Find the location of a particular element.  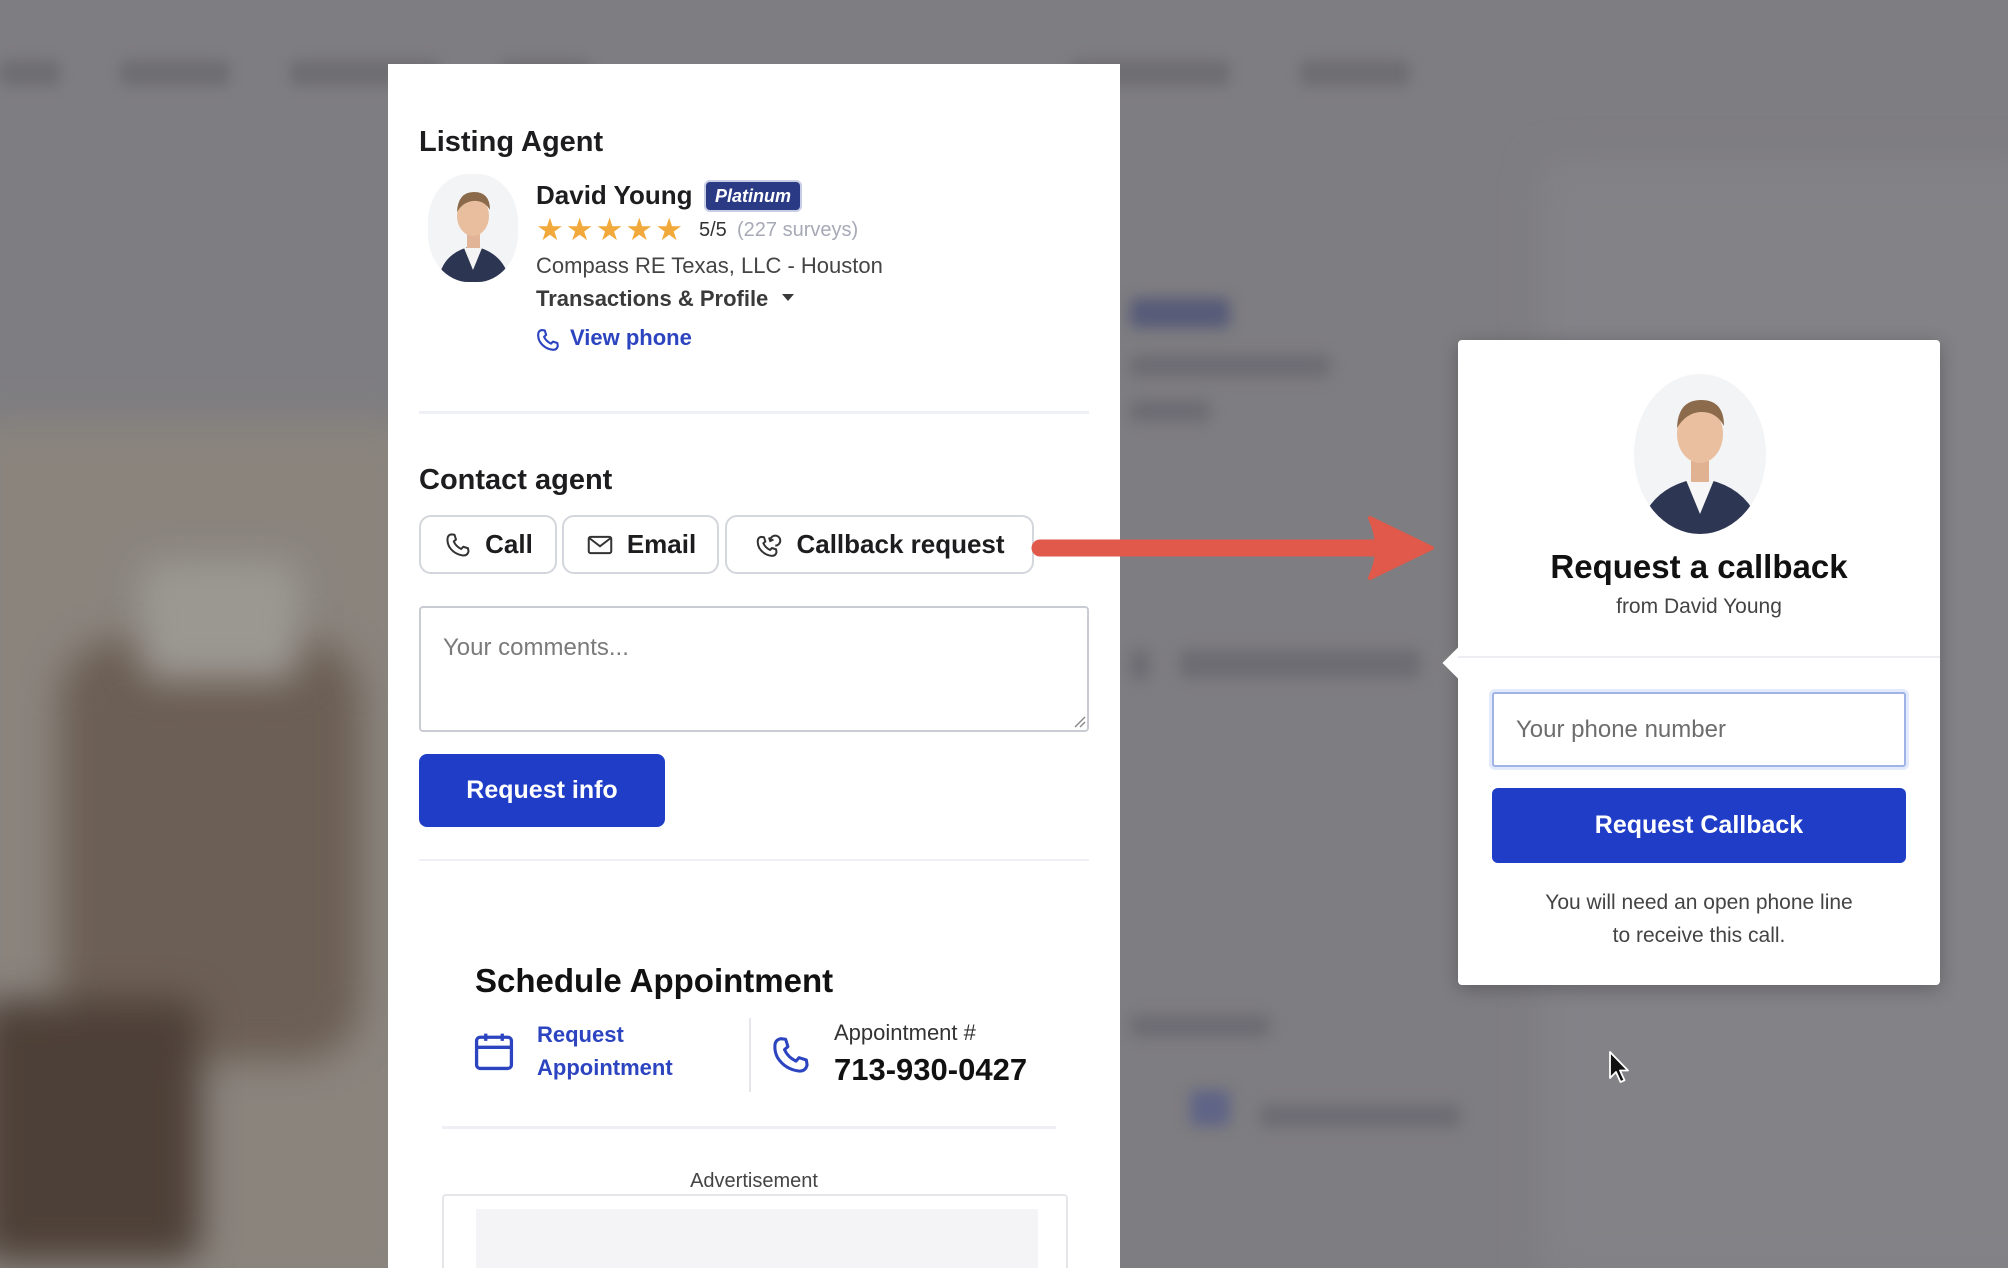

advertisement-label: Advertisement is located at coordinates (754, 1181).